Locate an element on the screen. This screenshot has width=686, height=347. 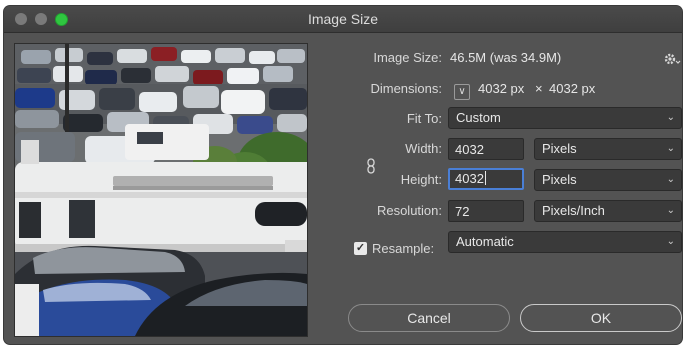
cancel-button: Cancel is located at coordinates (429, 318).